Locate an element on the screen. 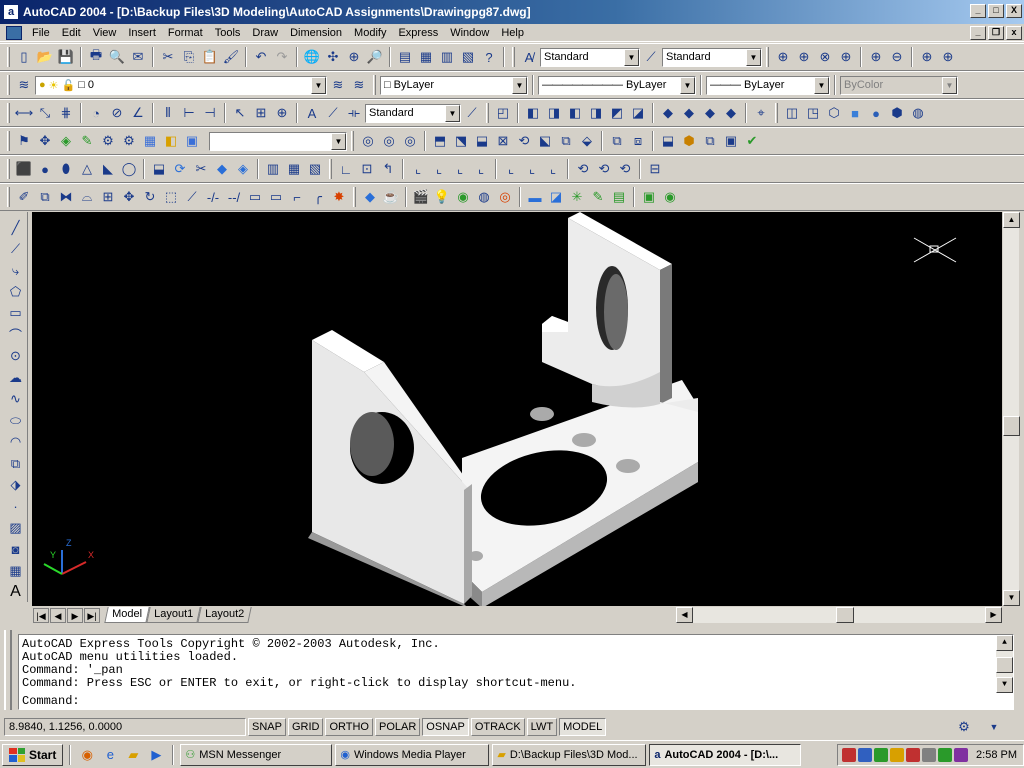  linetype-select: ———————— ByLayer ▼ is located at coordinates (617, 85).